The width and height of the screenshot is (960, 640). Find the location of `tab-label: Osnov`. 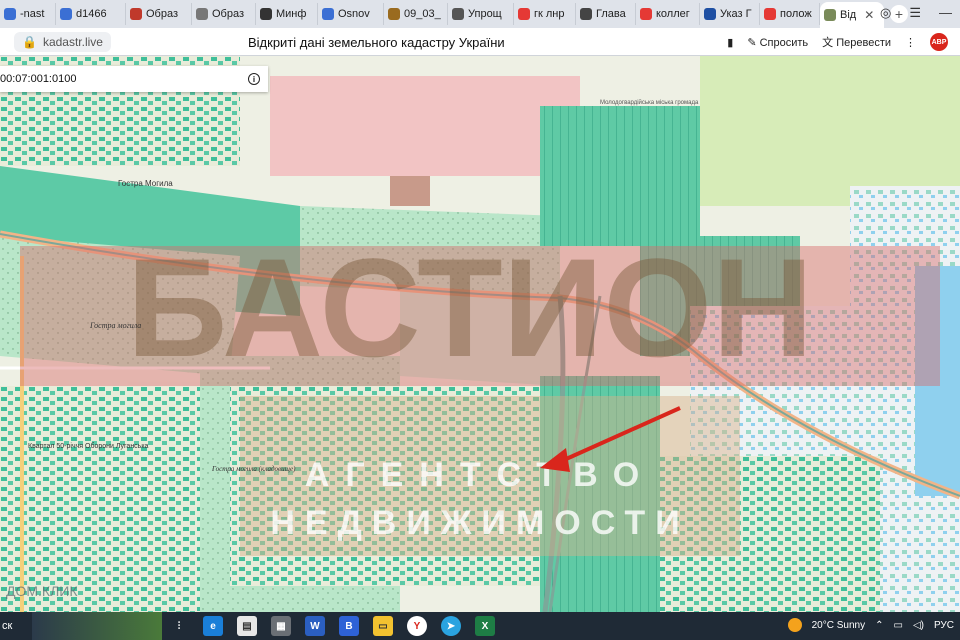

tab-label: Osnov is located at coordinates (354, 14).